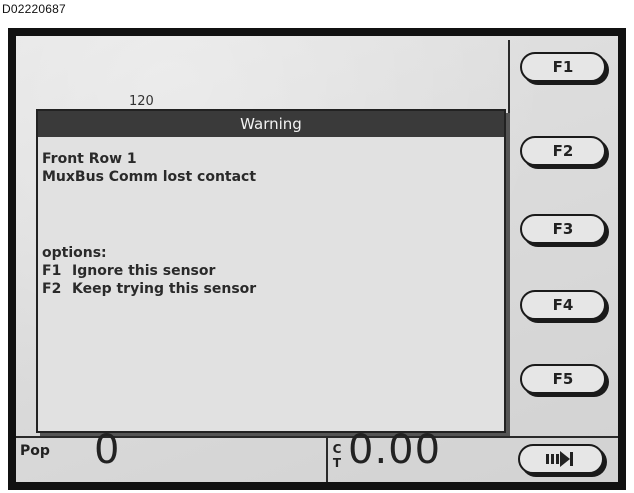 This screenshot has height=493, width=634. Describe the element at coordinates (563, 151) in the screenshot. I see `f2-button: F2` at that location.